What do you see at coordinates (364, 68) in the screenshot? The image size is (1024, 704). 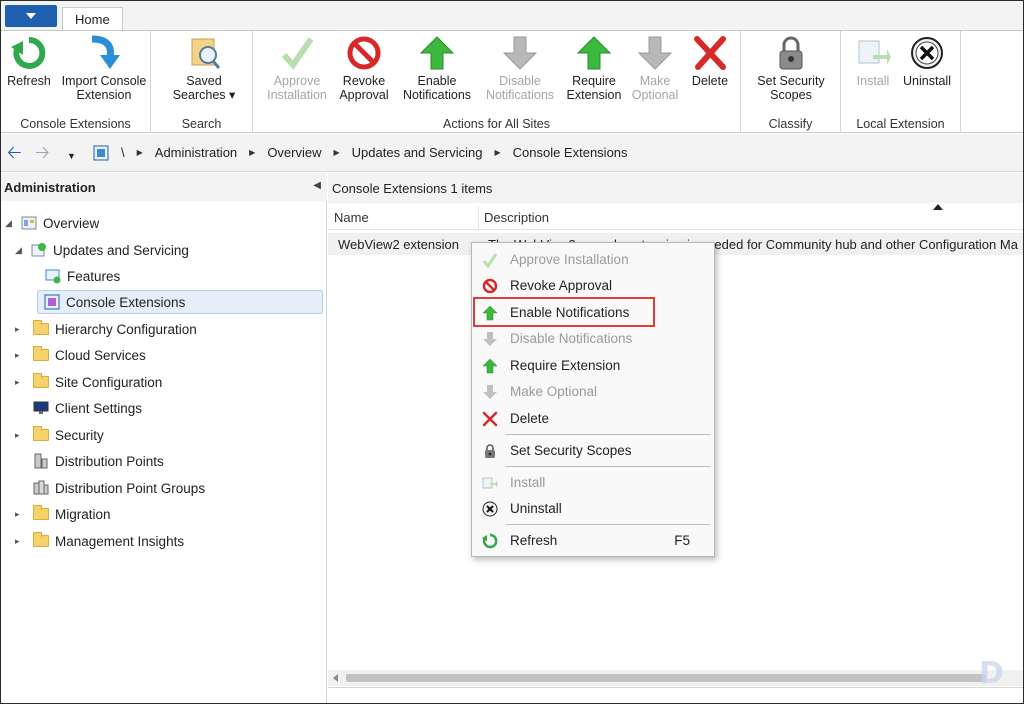 I see `revoke-approval-button: Revoke Approval` at bounding box center [364, 68].